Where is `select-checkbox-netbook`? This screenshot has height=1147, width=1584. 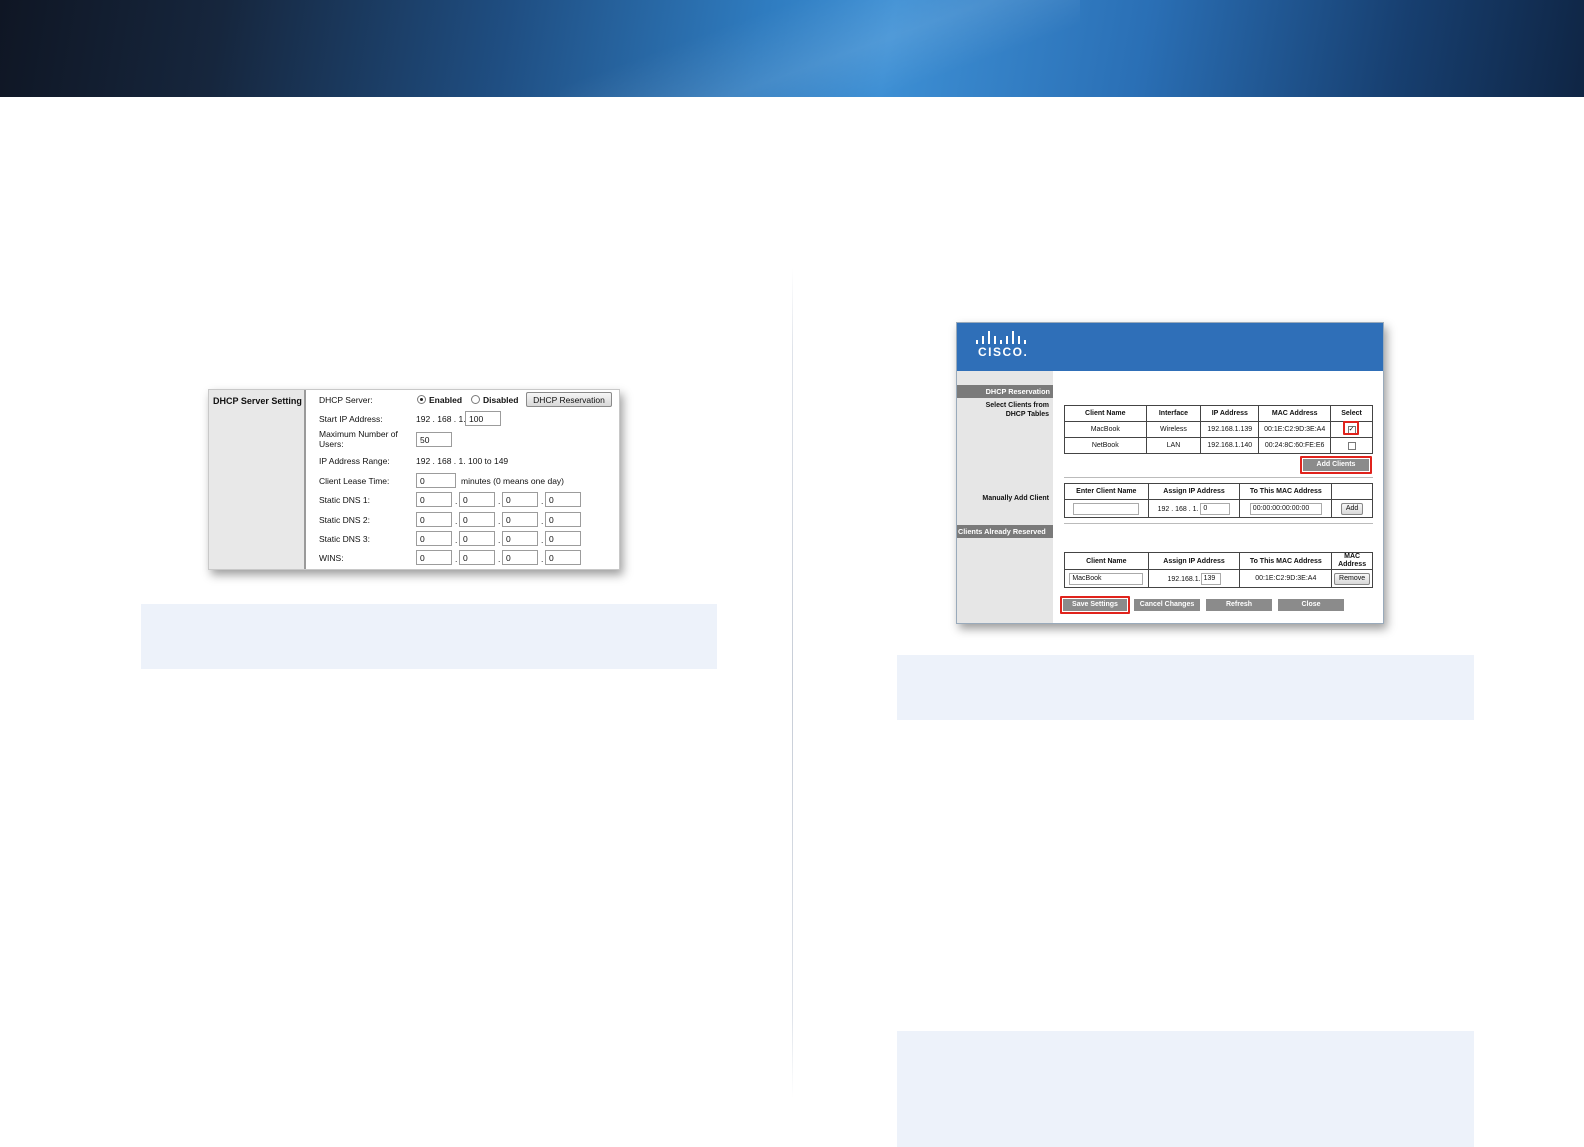 select-checkbox-netbook is located at coordinates (1351, 445).